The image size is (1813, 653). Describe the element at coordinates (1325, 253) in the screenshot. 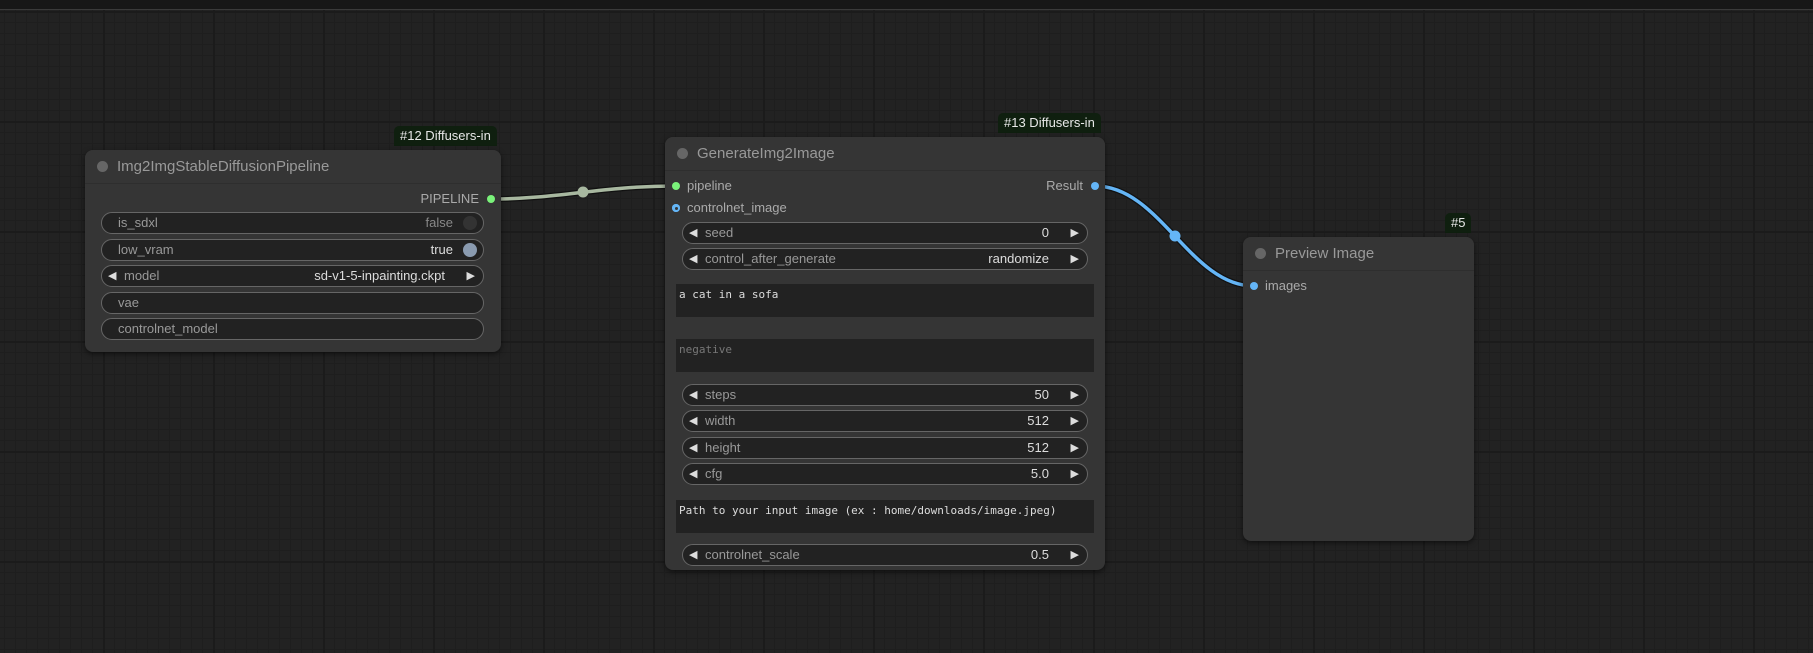

I see `node-title: Preview Image` at that location.